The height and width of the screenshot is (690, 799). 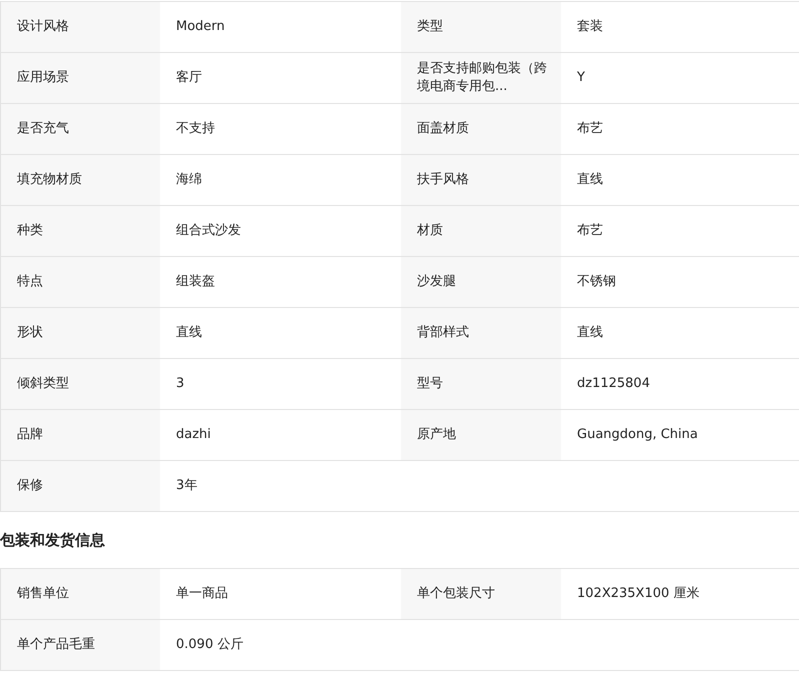 I want to click on attribute-label: 原产地, so click(x=481, y=435).